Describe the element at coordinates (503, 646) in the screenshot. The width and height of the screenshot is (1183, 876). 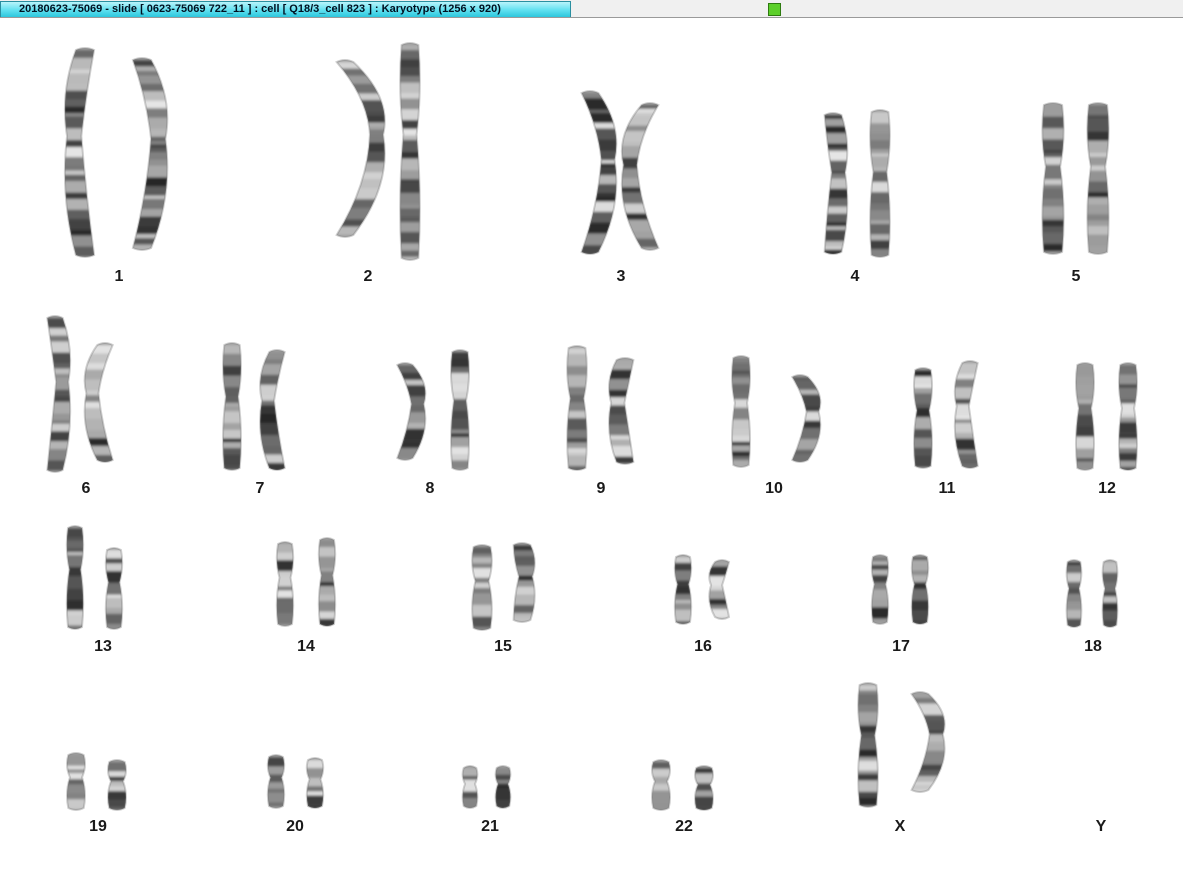
I see `chromosome-label: 15` at that location.